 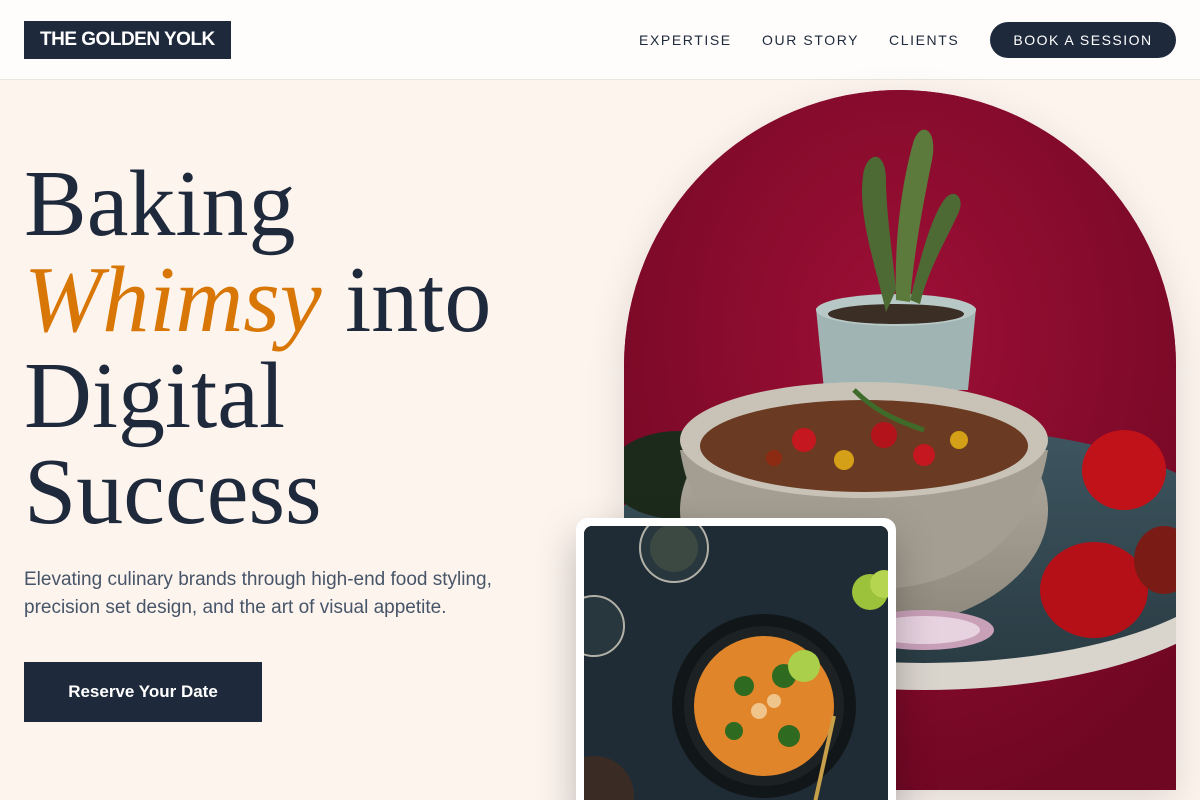 I want to click on nav-link-expertise: EXPERTISE, so click(x=685, y=40).